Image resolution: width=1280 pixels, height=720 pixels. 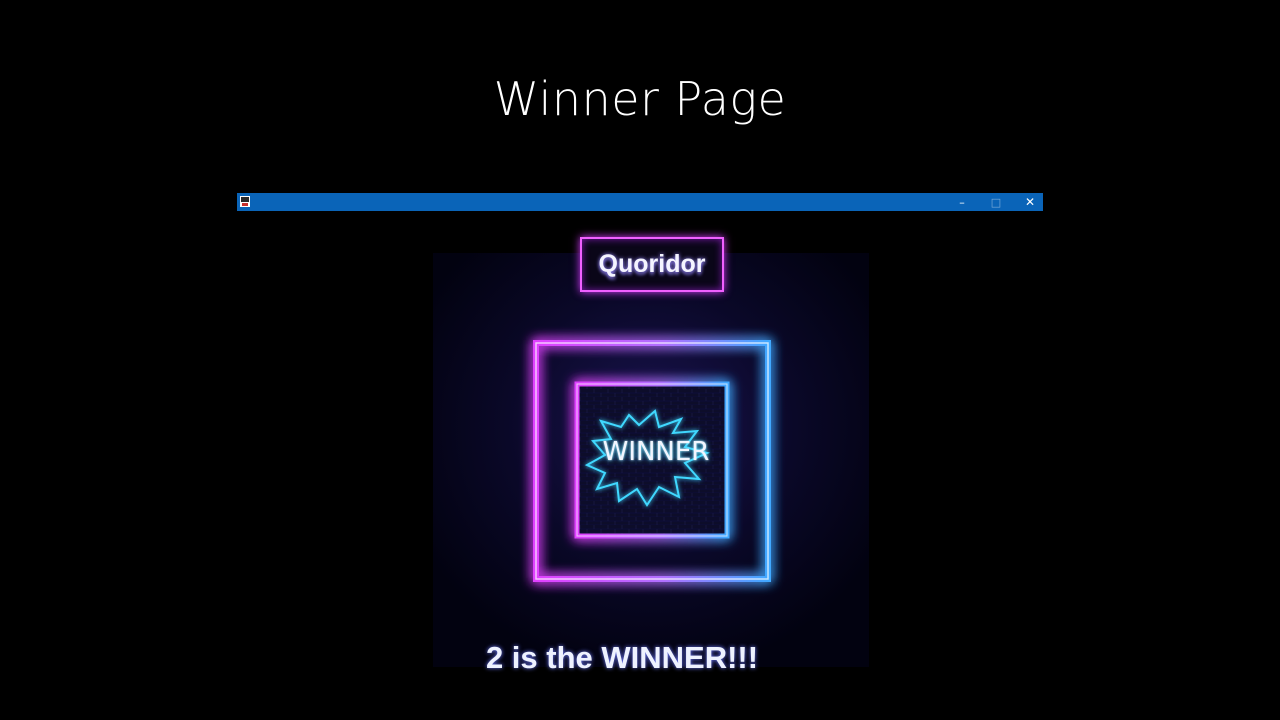 I want to click on winner-message: 2 is the WINNER!!!, so click(x=622, y=657).